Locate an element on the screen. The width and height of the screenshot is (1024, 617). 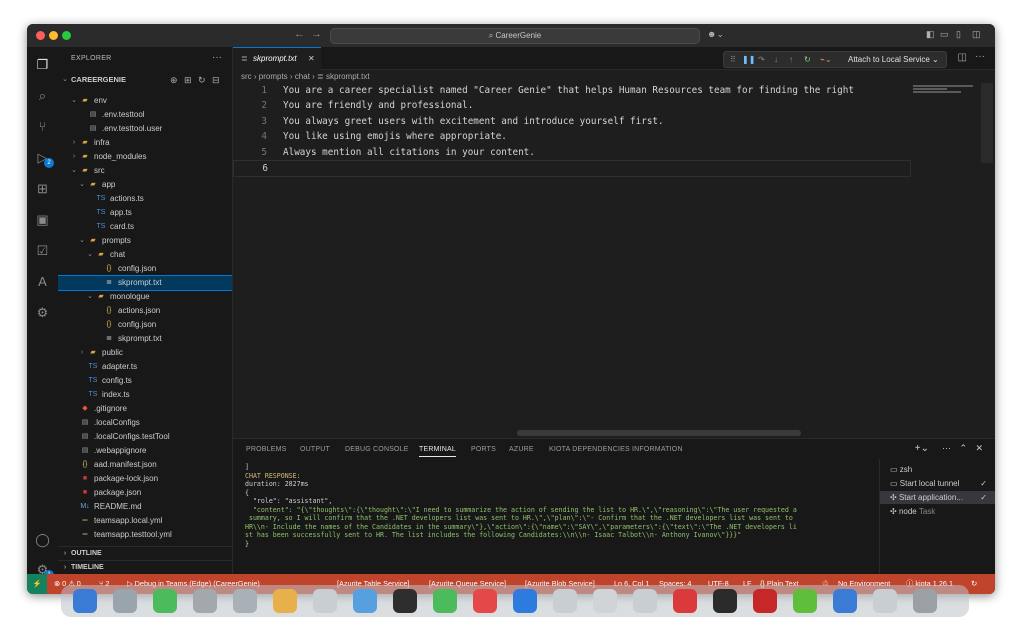
terminal-instance: ▭ Start local tunnel ✓ is located at coordinates (937, 483).